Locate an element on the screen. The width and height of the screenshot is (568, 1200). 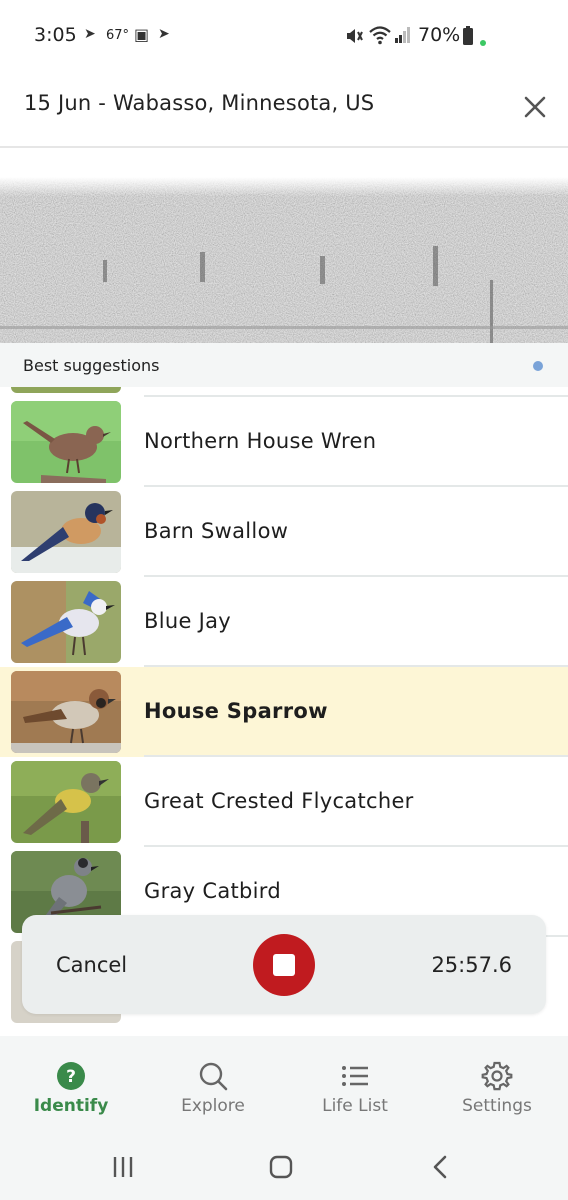
stop-recording-button is located at coordinates (284, 965).